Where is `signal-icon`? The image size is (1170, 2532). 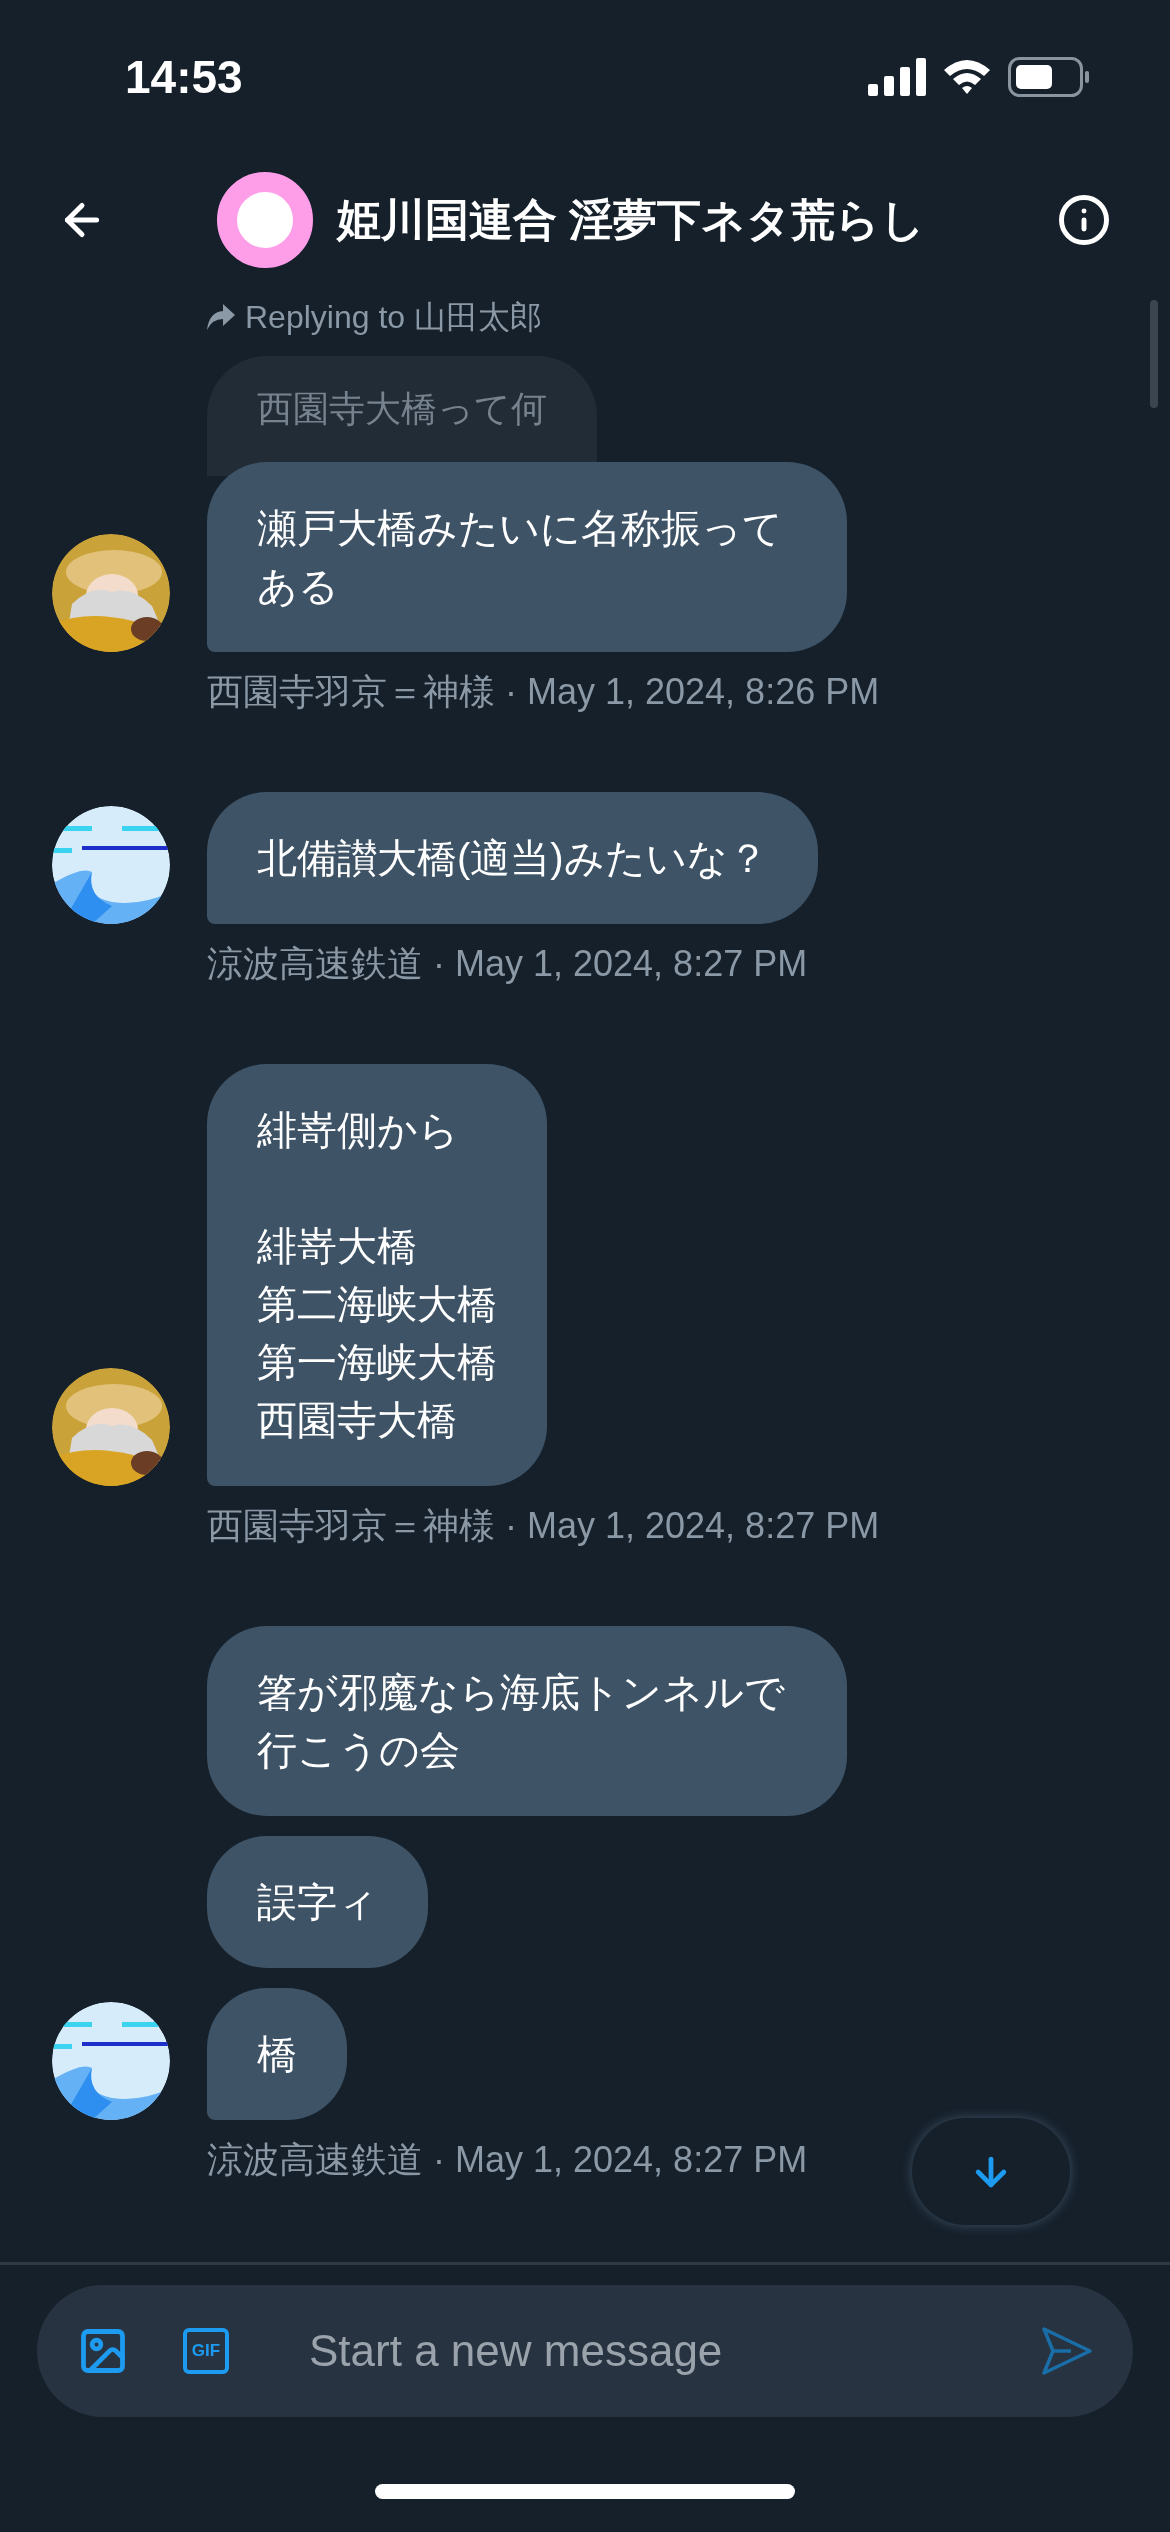 signal-icon is located at coordinates (897, 77).